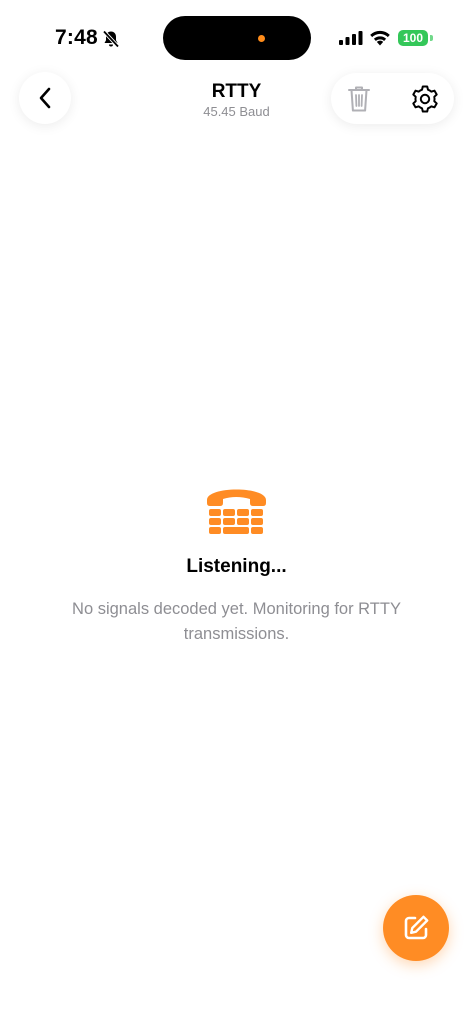  What do you see at coordinates (261, 38) in the screenshot?
I see `privacy-indicator-dot` at bounding box center [261, 38].